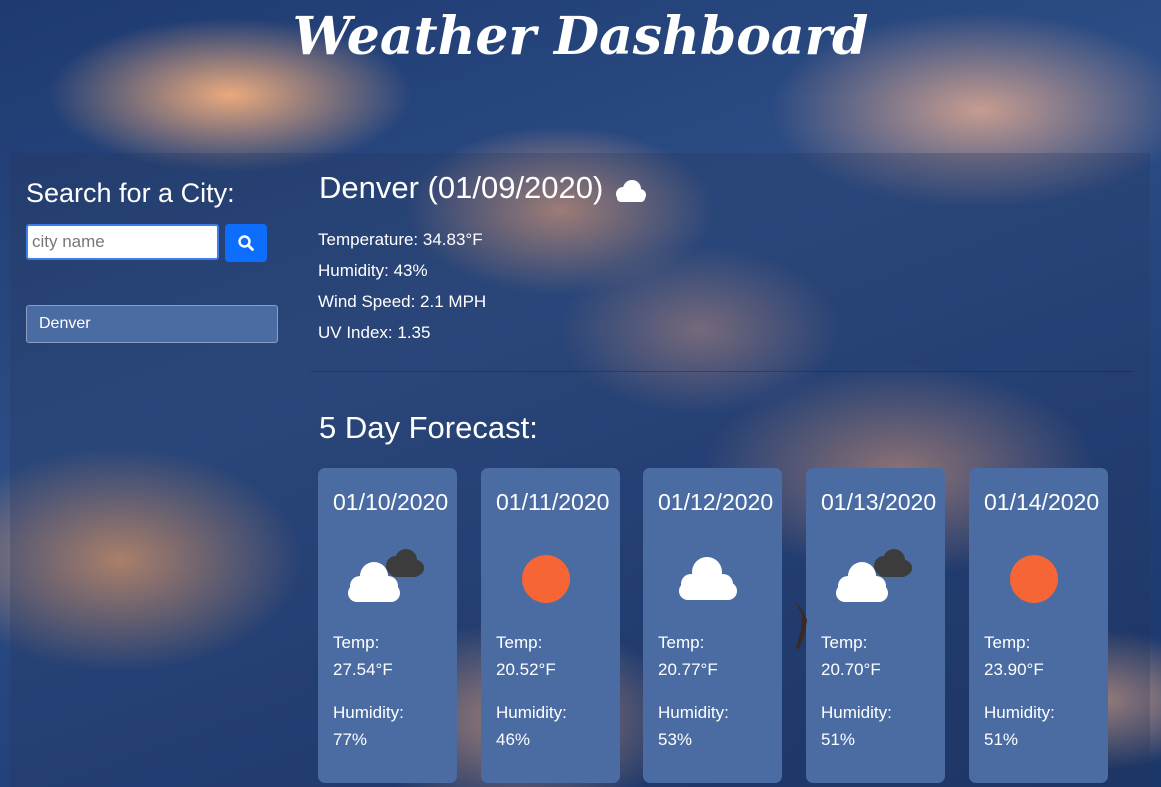  Describe the element at coordinates (387, 625) in the screenshot. I see `forecast-card: 01/10/2020 Temp: 27.54°F Humidity: 77%` at that location.